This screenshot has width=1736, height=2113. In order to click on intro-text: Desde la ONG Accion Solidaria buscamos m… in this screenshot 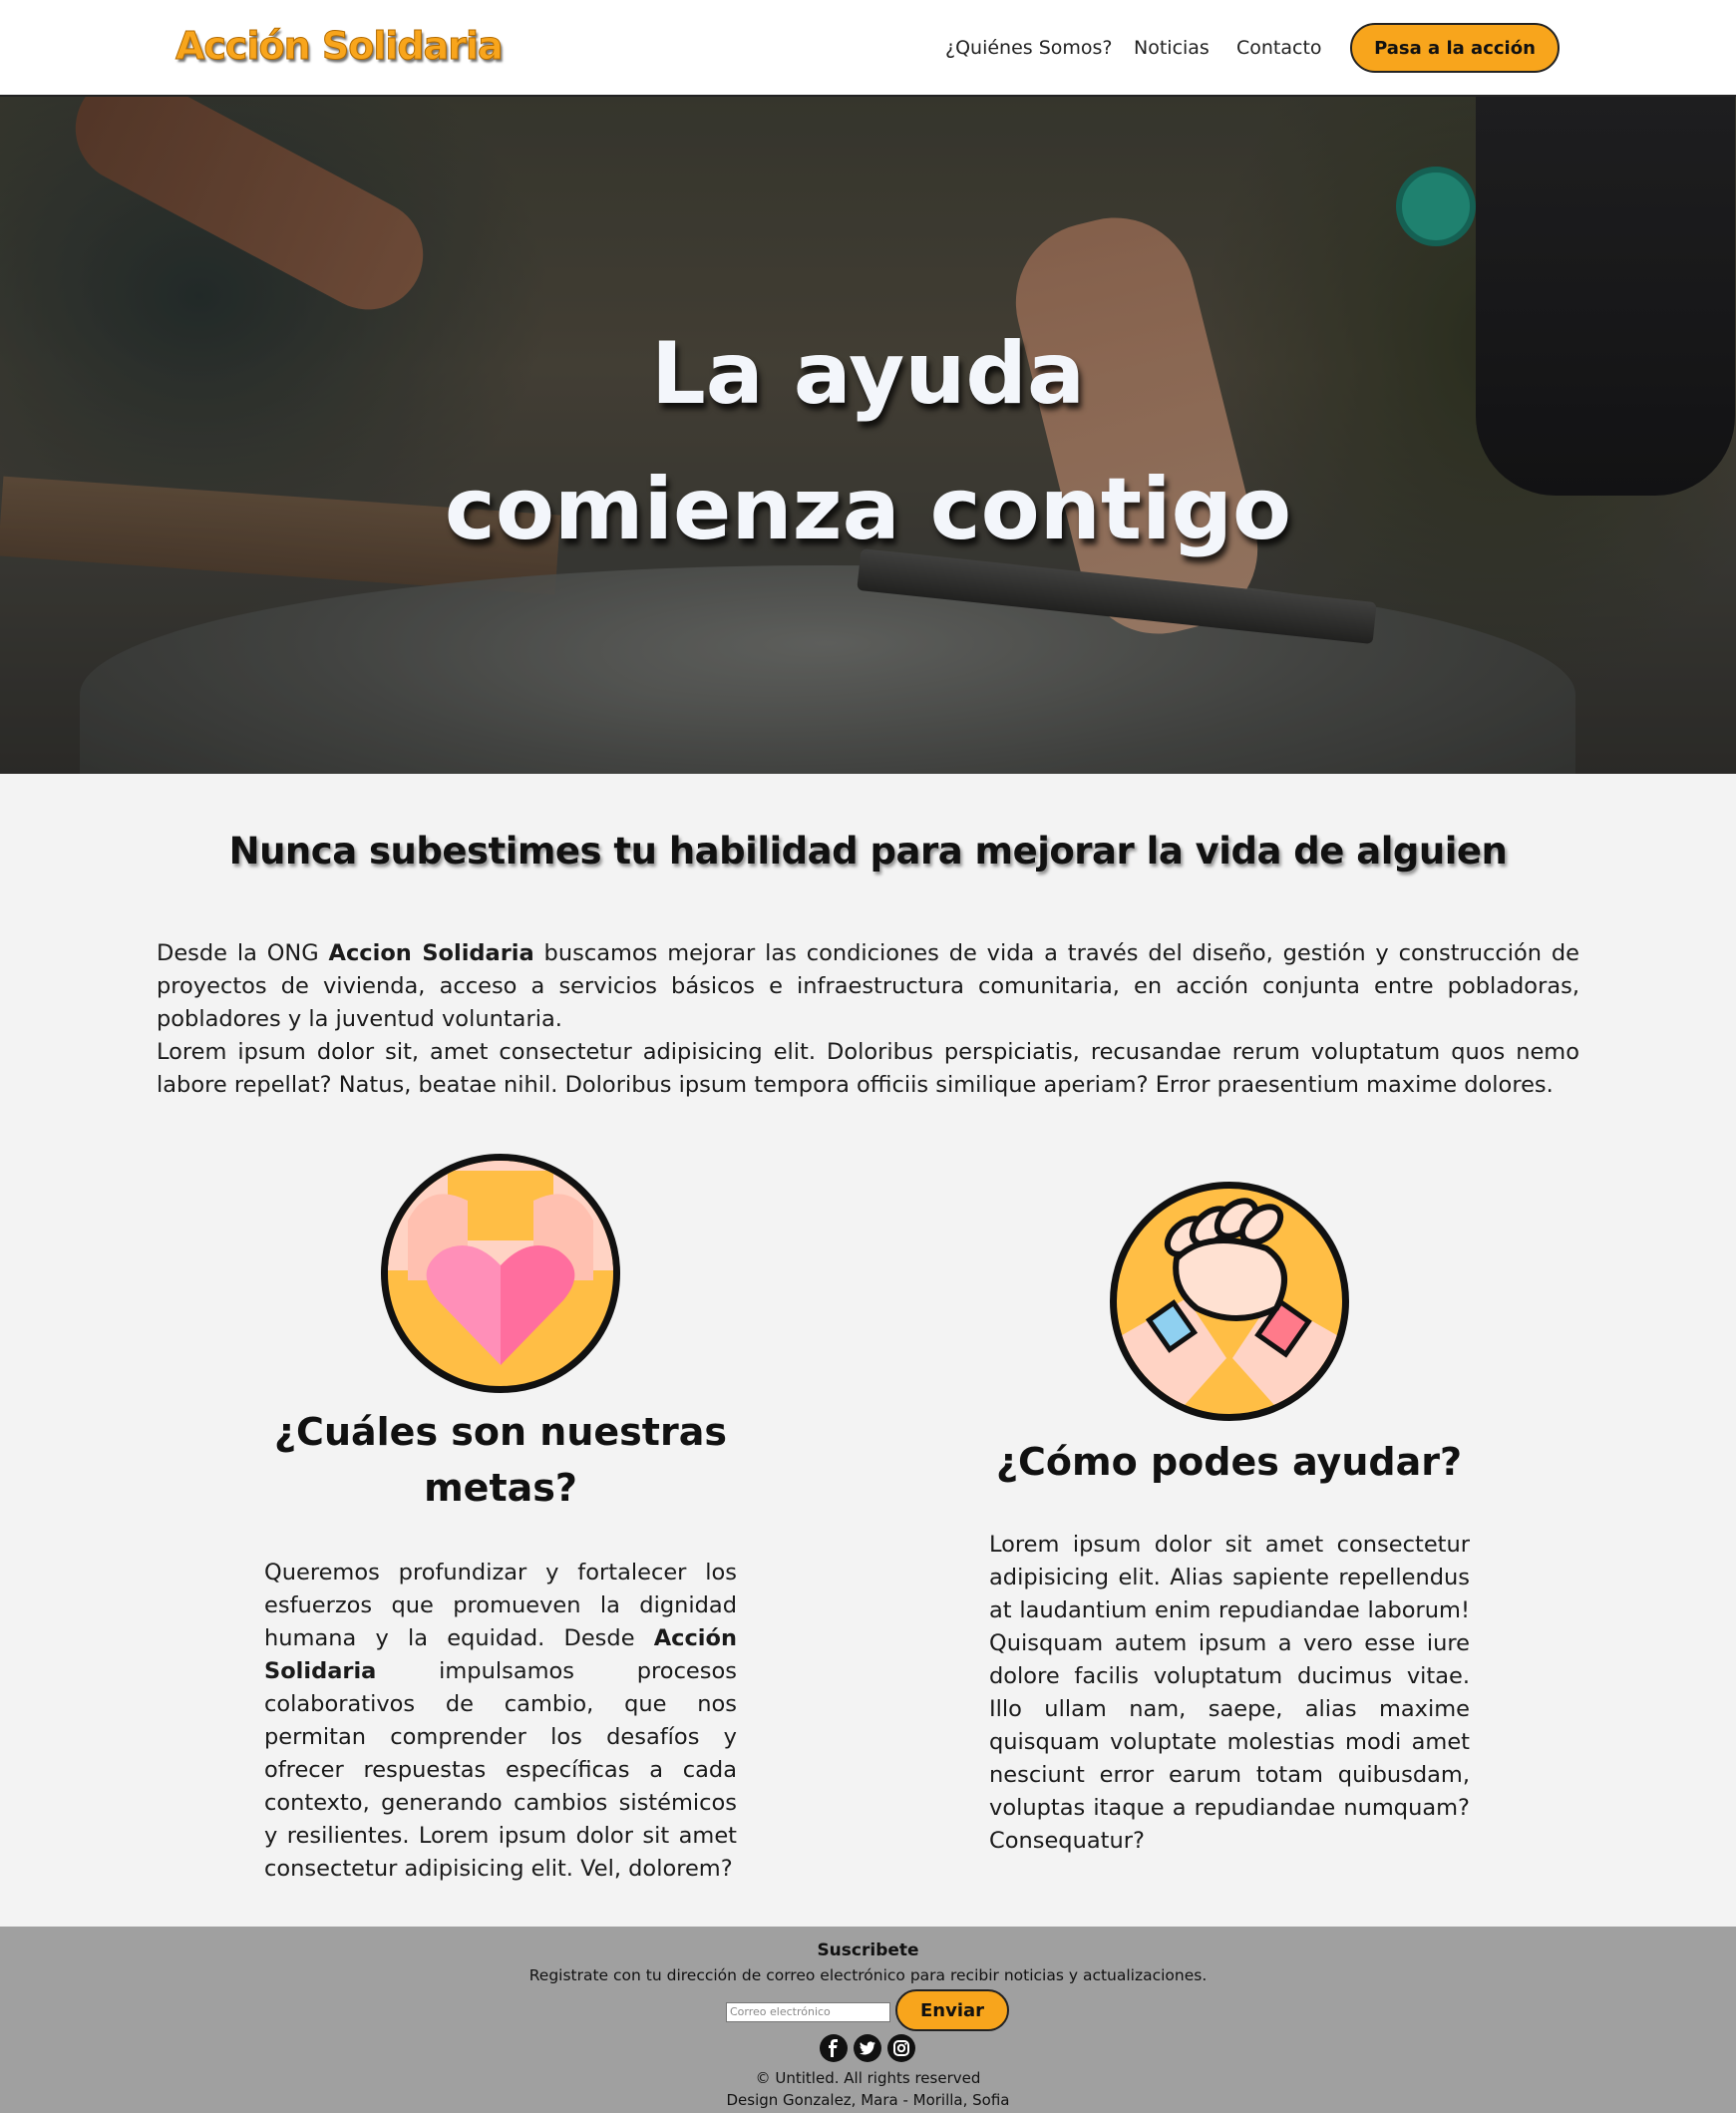, I will do `click(868, 1019)`.